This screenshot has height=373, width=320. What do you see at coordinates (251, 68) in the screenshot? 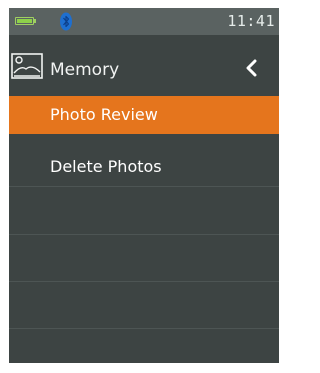
I see `chevron-left-icon` at bounding box center [251, 68].